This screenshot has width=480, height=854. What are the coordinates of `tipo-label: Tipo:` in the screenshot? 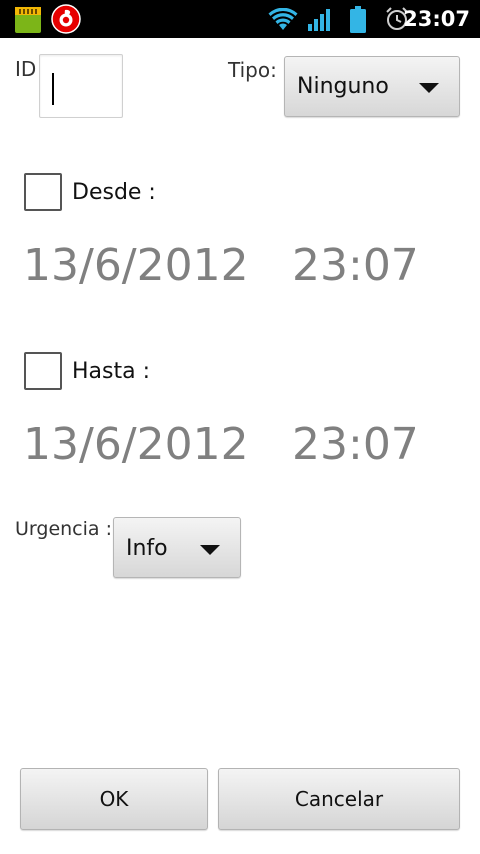 It's located at (252, 70).